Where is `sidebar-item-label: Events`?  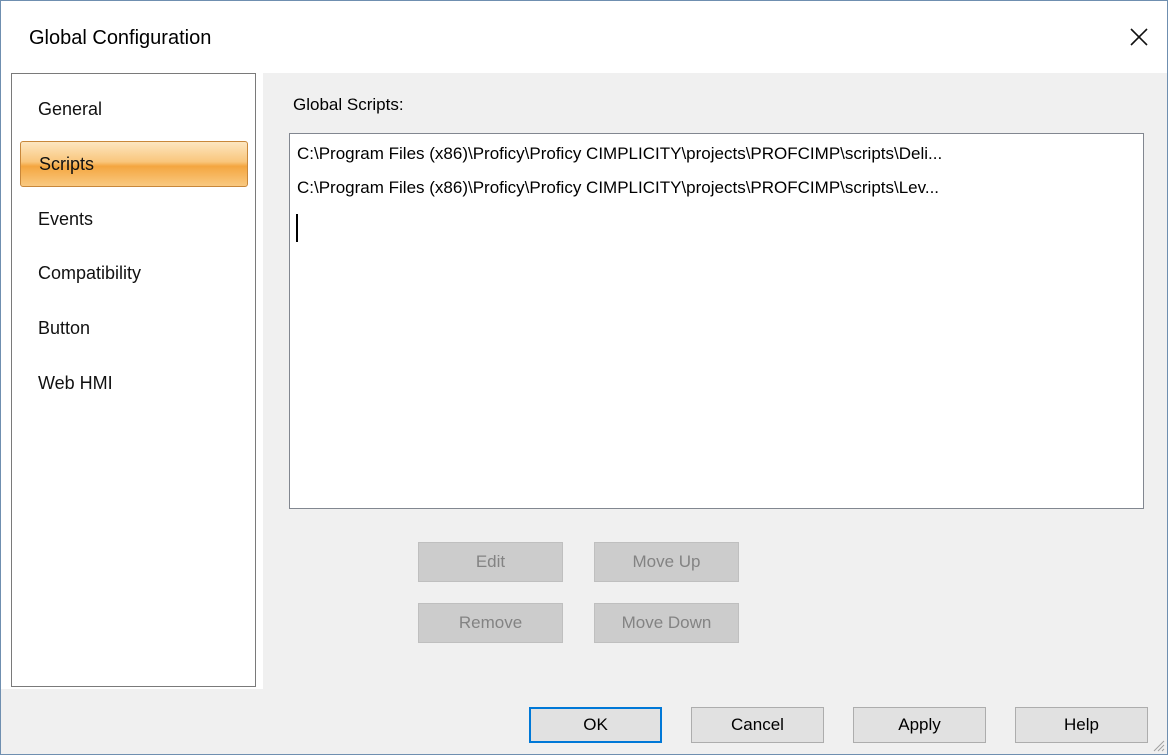
sidebar-item-label: Events is located at coordinates (66, 218).